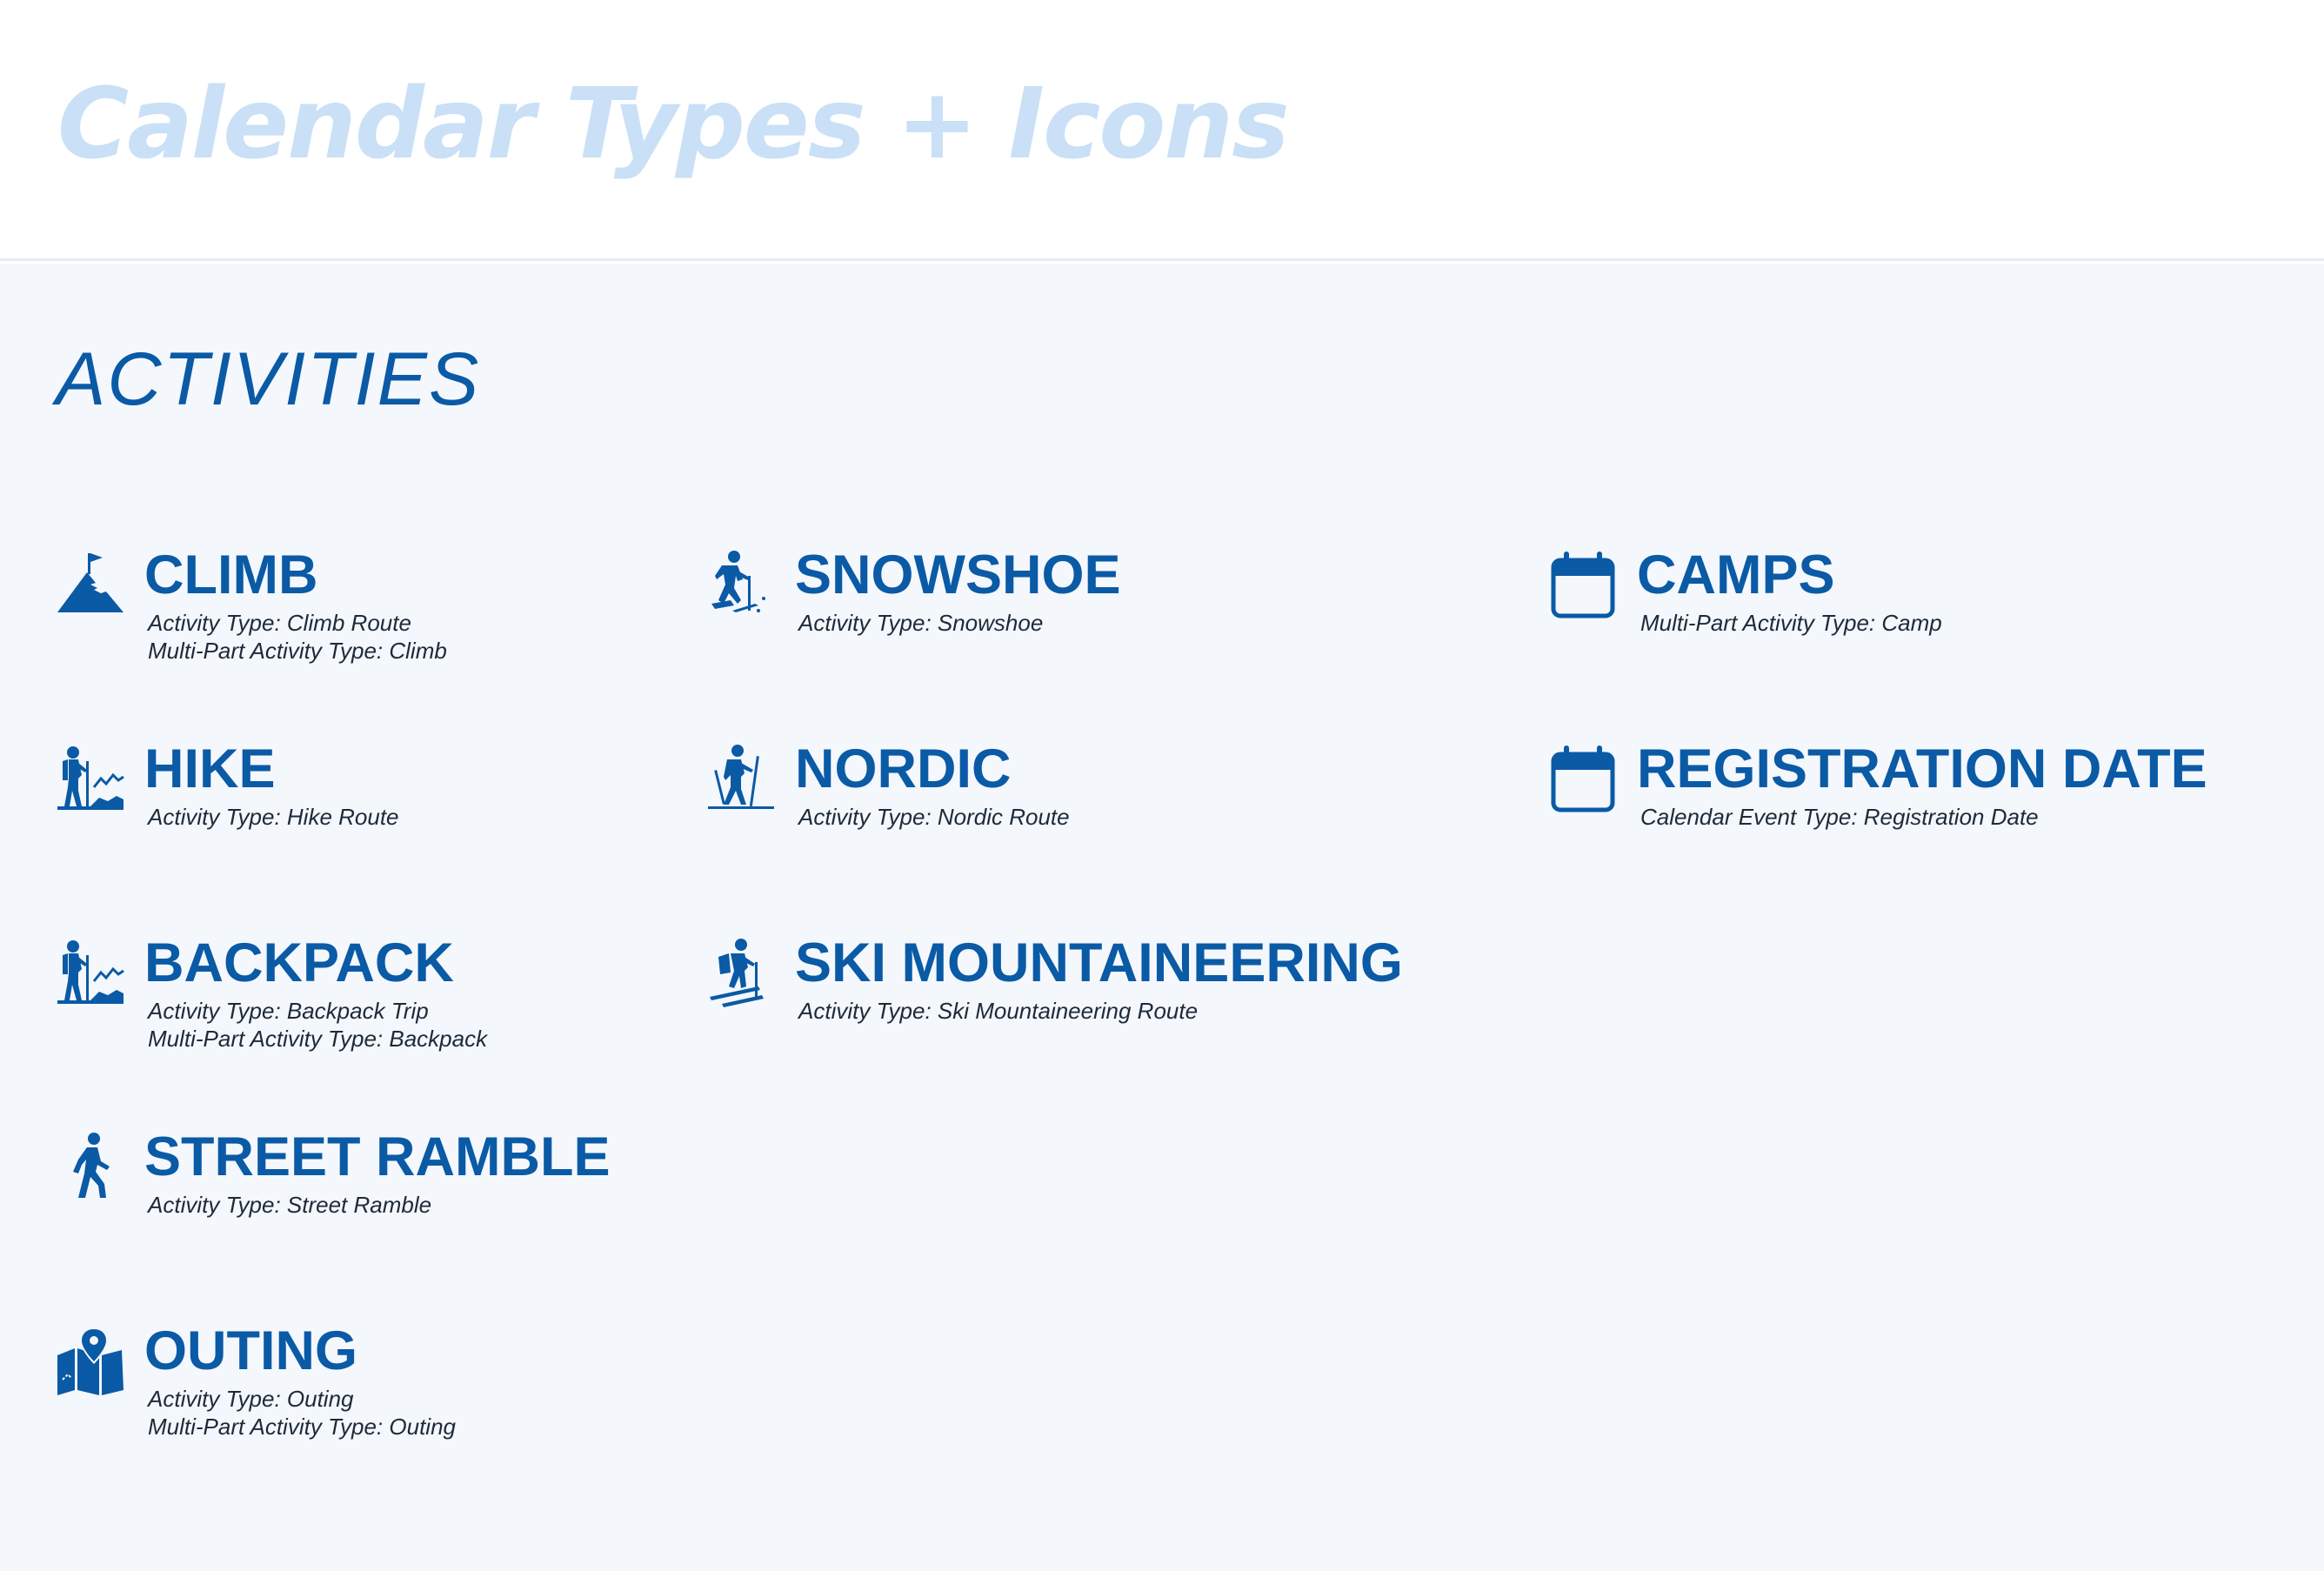 This screenshot has height=1571, width=2324. I want to click on activity-type-line: Activity Type: Backpack Trip, so click(288, 1011).